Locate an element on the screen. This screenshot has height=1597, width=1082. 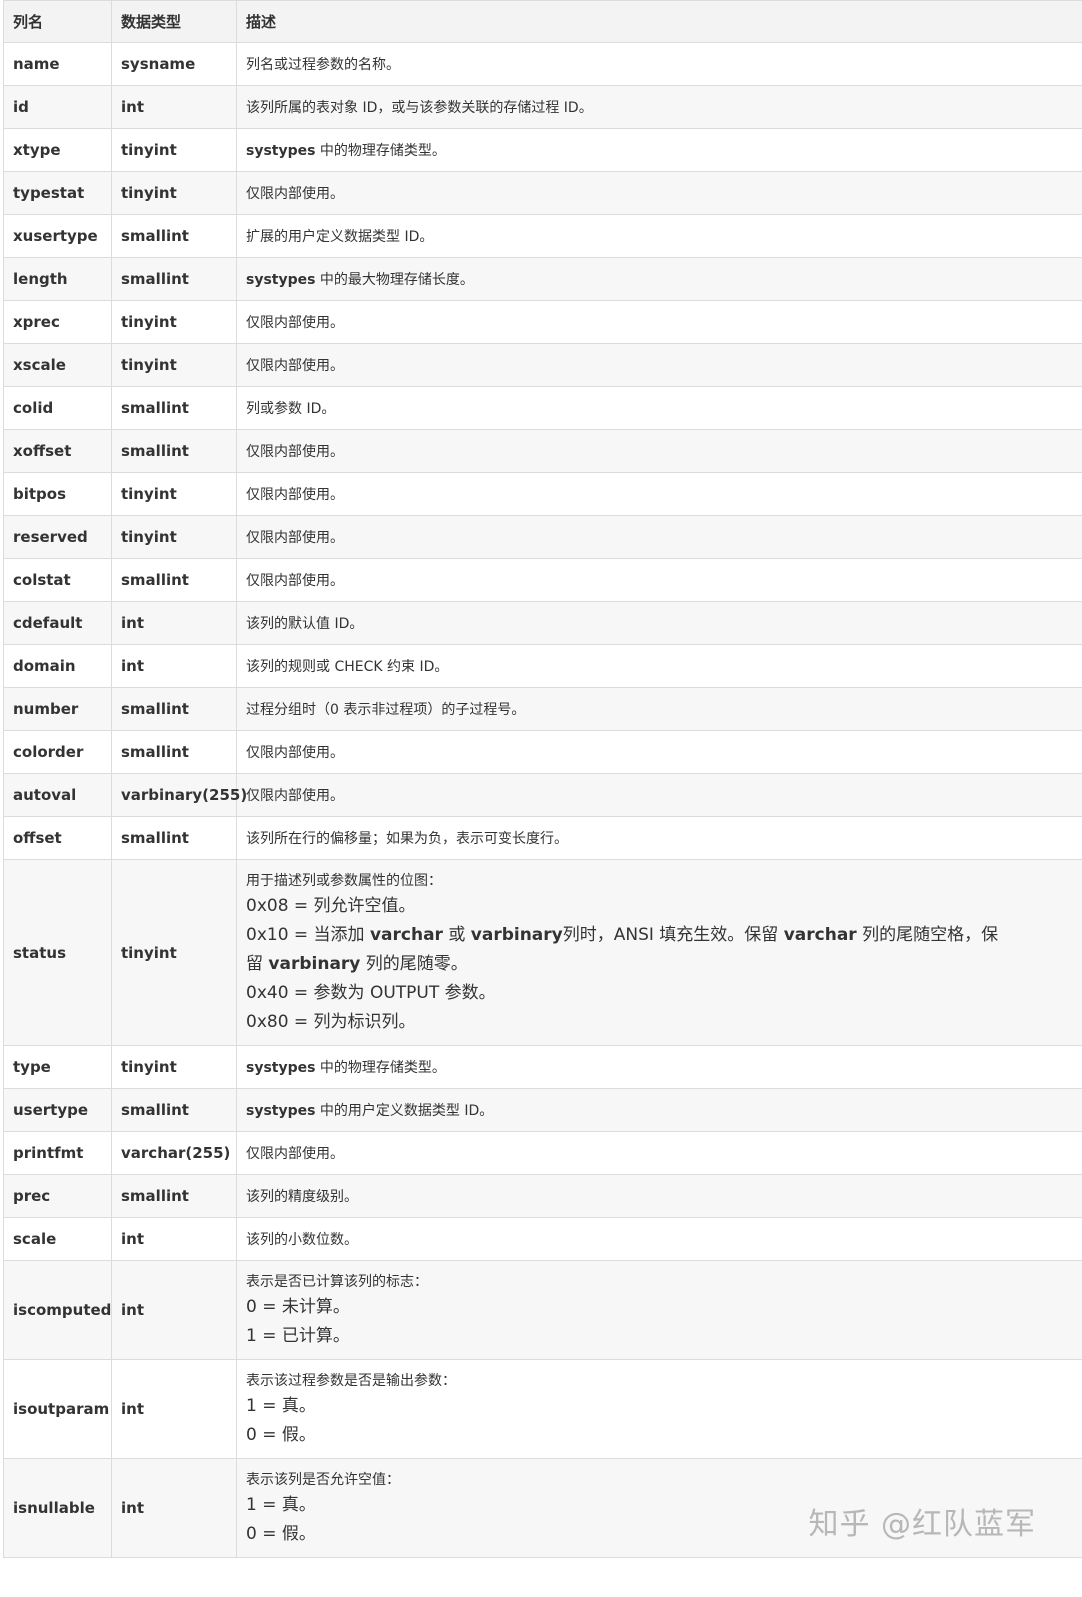
data-type-cell: varbinary(255) is located at coordinates (179, 795).